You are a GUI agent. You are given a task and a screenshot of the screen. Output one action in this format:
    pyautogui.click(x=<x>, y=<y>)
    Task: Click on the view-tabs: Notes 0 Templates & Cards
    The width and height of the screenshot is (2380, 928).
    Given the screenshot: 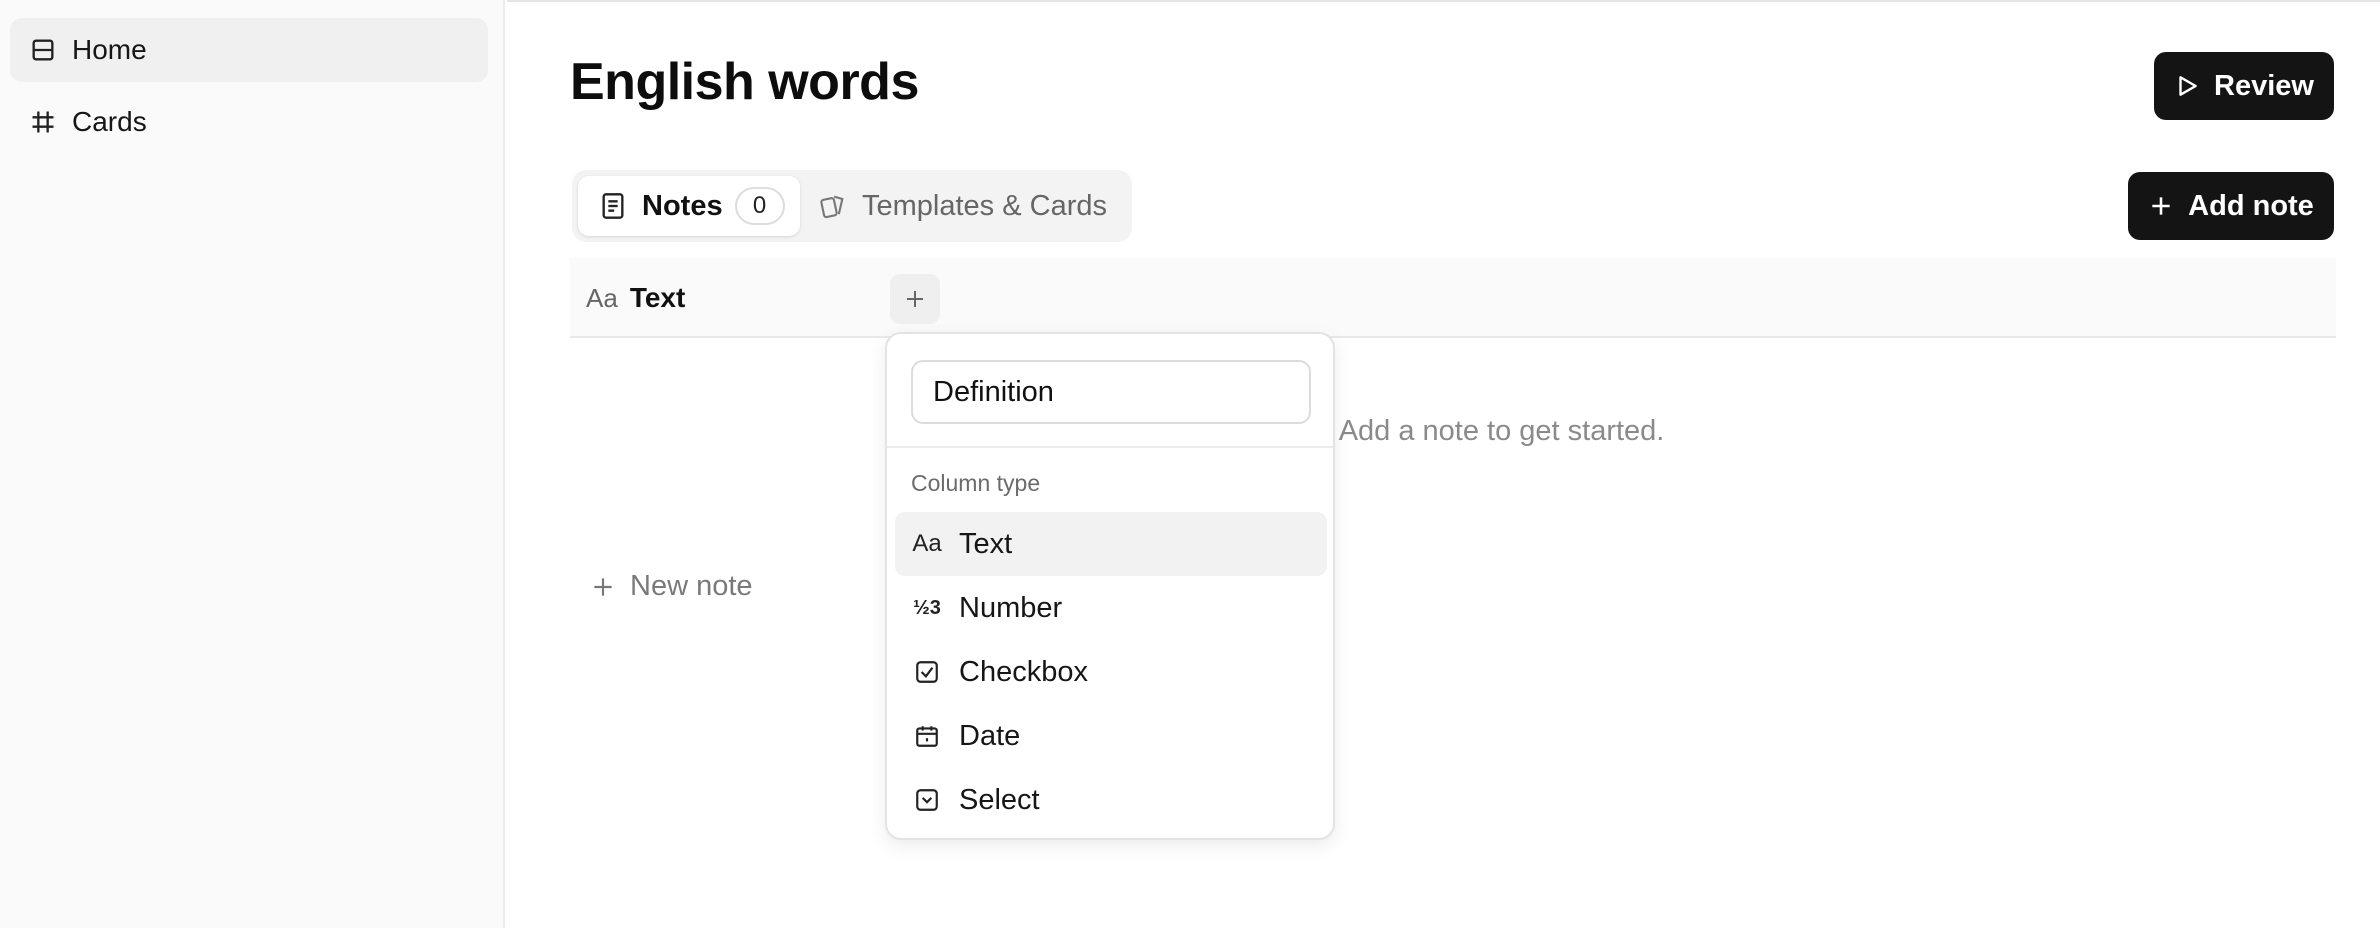 What is the action you would take?
    pyautogui.click(x=852, y=206)
    